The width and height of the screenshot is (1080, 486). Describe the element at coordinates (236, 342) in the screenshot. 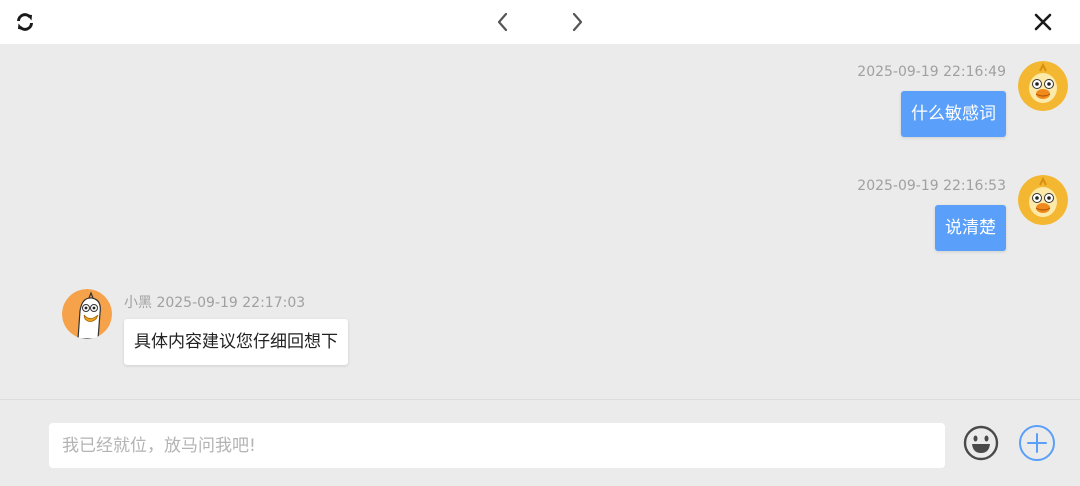

I see `message-bubble: 具体内容建议您仔细回想下` at that location.